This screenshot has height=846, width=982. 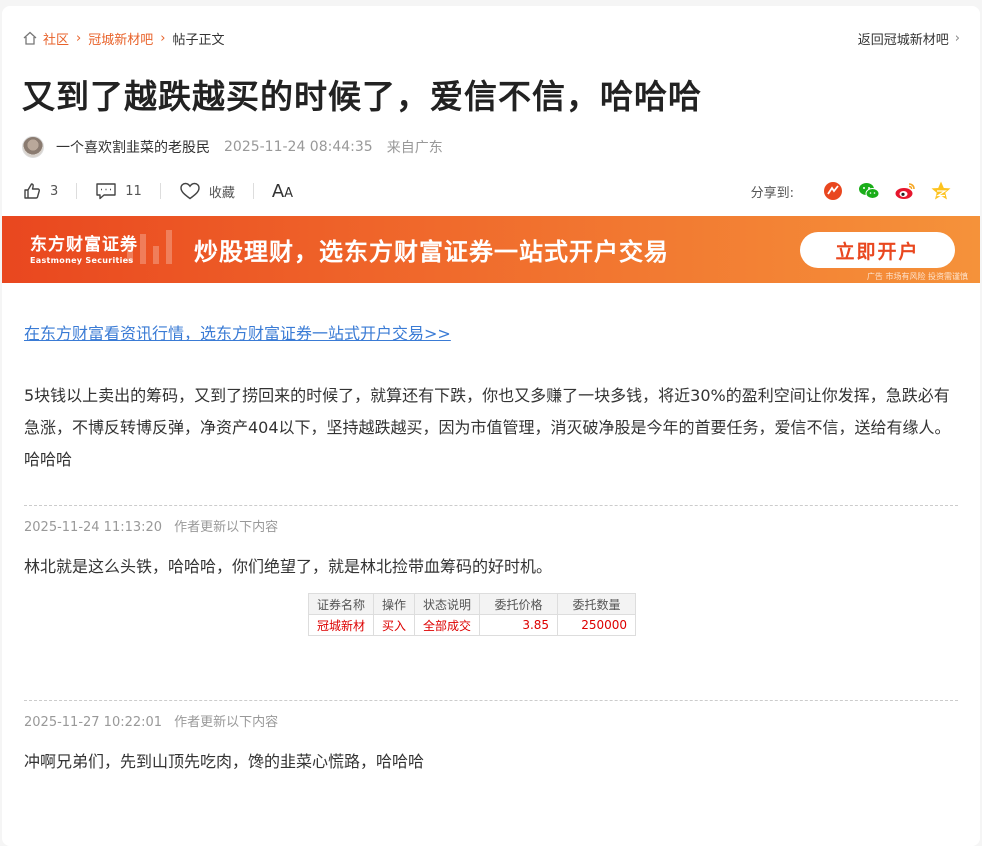 What do you see at coordinates (288, 566) in the screenshot?
I see `update-text: 林北就是这么头铁，哈哈哈，你们绝望了，就是林北捡带血筹码的好时机。` at bounding box center [288, 566].